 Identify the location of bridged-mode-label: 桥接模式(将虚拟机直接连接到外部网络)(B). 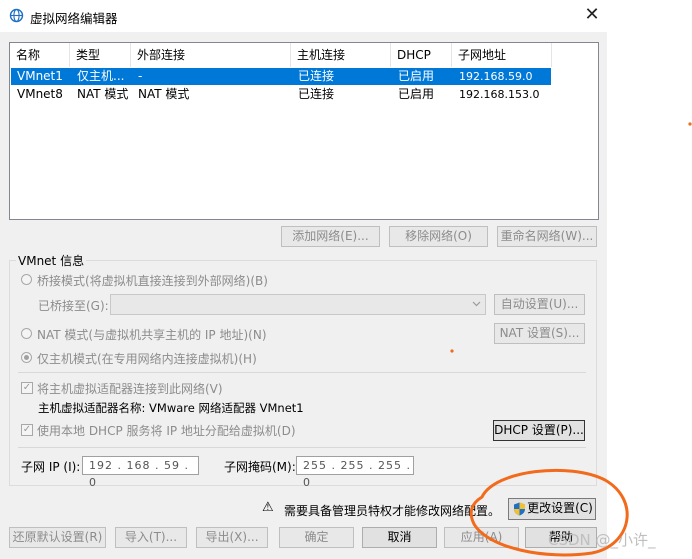
(152, 281).